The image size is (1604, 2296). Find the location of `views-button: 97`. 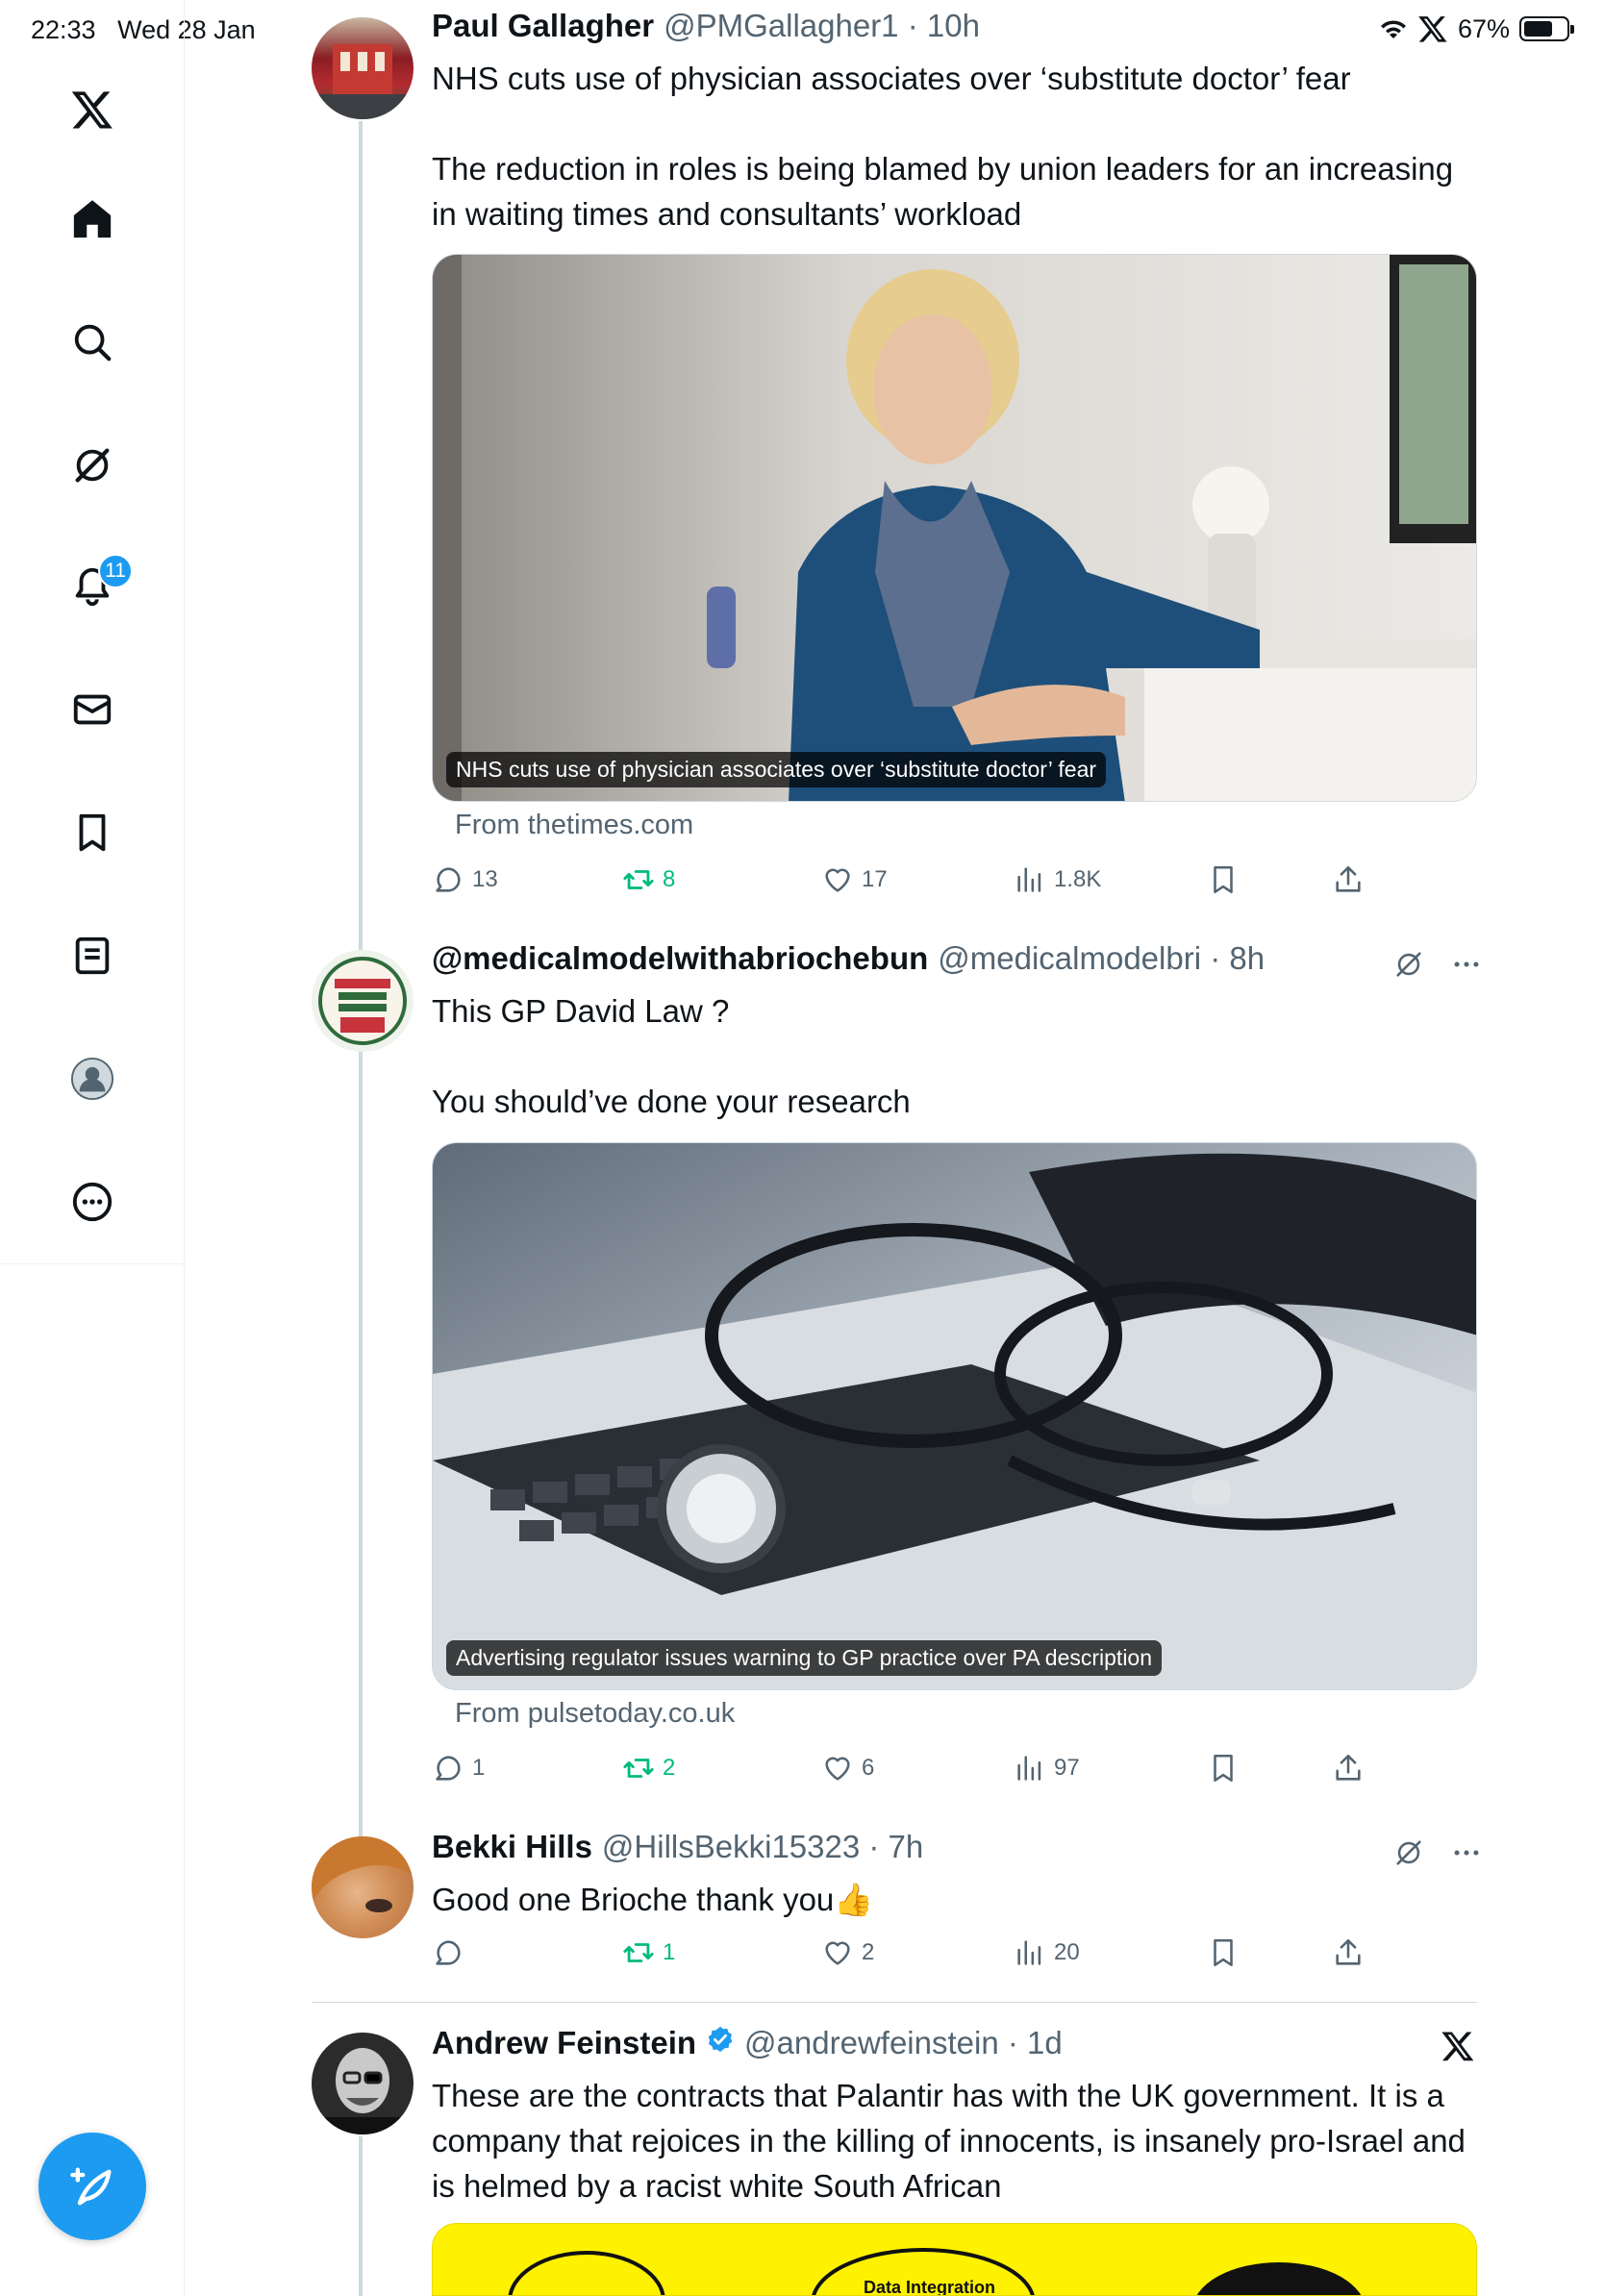

views-button: 97 is located at coordinates (1047, 1768).